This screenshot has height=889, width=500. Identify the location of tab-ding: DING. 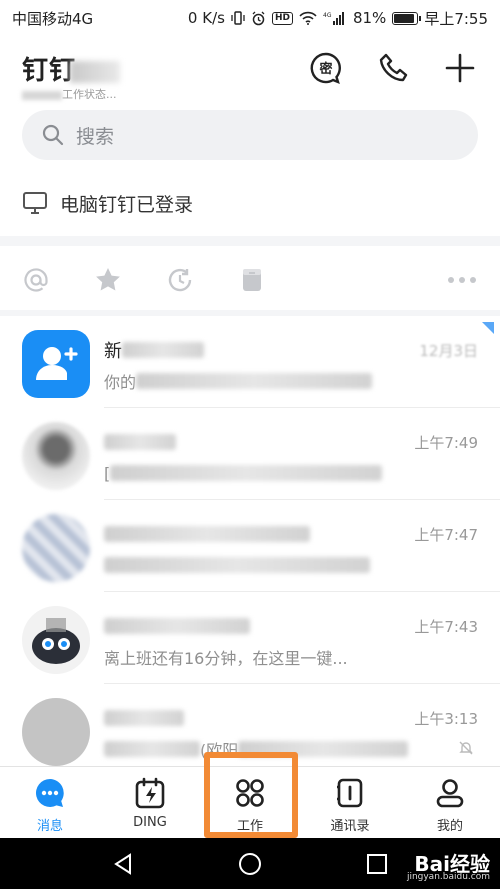
(150, 802).